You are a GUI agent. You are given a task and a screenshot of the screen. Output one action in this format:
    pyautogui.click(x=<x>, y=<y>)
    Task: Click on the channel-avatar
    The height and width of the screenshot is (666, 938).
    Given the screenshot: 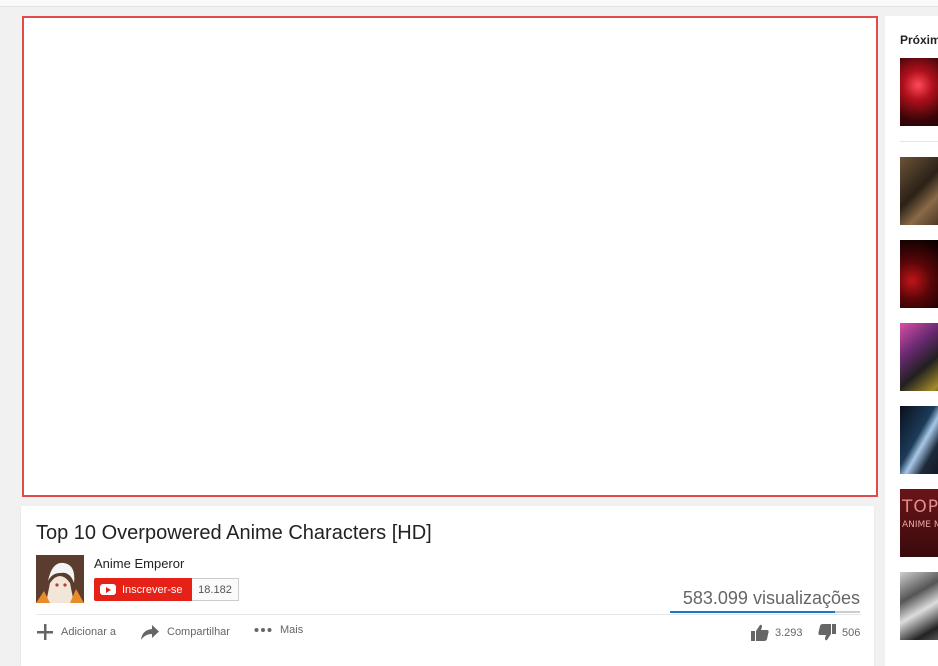 What is the action you would take?
    pyautogui.click(x=60, y=579)
    